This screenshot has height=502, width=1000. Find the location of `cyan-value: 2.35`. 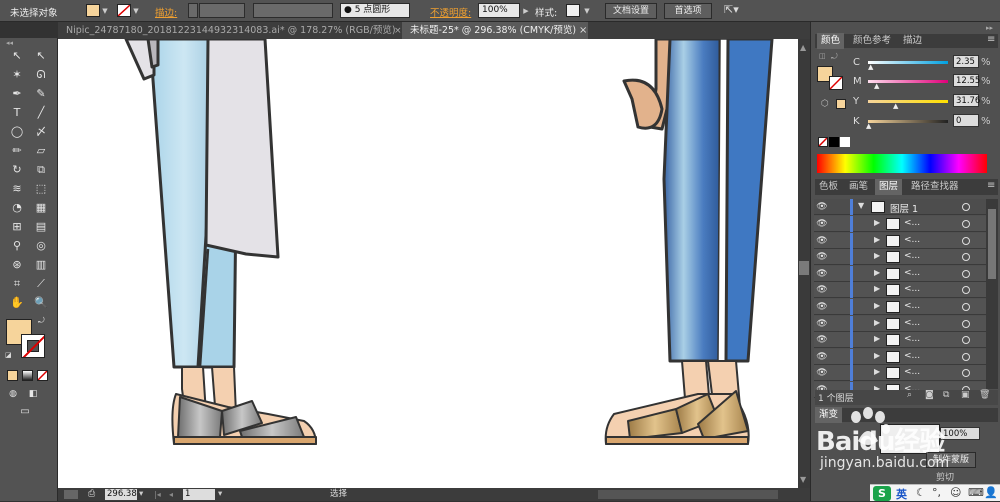

cyan-value: 2.35 is located at coordinates (966, 61).